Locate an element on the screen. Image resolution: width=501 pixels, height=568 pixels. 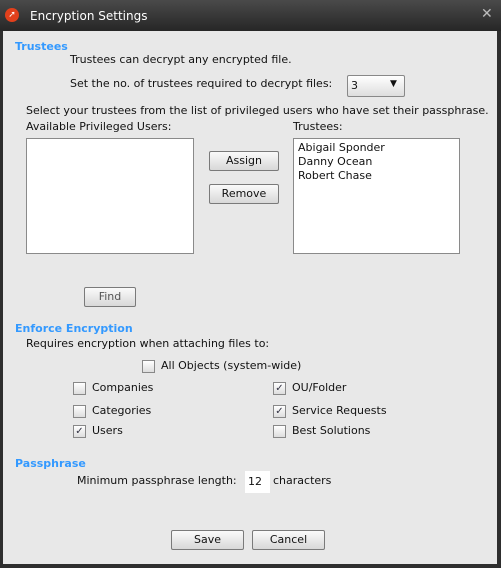
title-bar: ➚ Encryption Settings ✕ is located at coordinates (250, 15).